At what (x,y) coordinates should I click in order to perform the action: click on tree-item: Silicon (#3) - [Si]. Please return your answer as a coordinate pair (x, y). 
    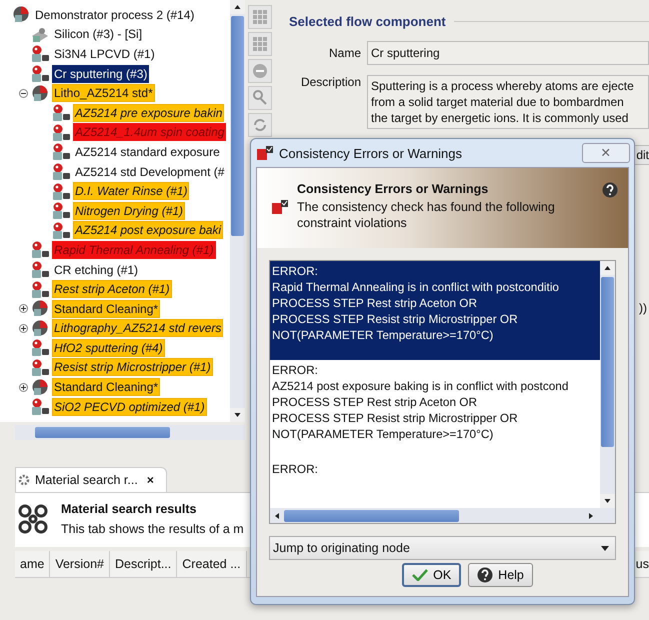
    Looking at the image, I should click on (98, 34).